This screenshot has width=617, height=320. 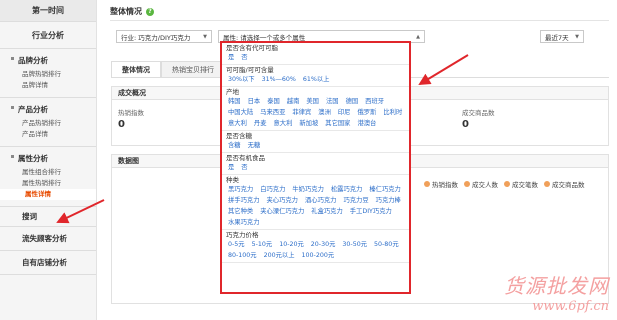 What do you see at coordinates (236, 245) in the screenshot?
I see `attribute-option: 0-5元` at bounding box center [236, 245].